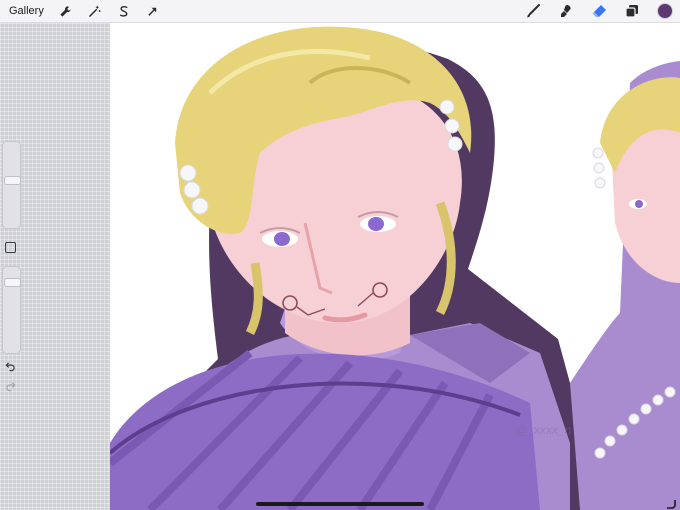 Image resolution: width=680 pixels, height=510 pixels. What do you see at coordinates (12, 282) in the screenshot?
I see `opacity-thumb` at bounding box center [12, 282].